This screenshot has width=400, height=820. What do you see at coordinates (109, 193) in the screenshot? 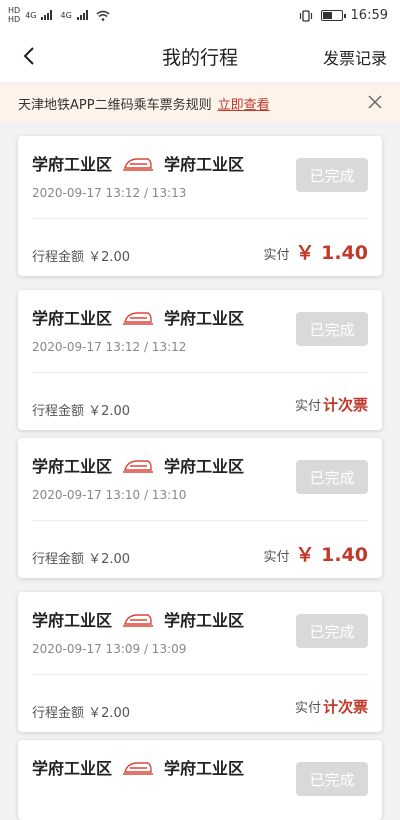
I see `trip-datetime: 2020-09-17 13:12 / 13:13` at bounding box center [109, 193].